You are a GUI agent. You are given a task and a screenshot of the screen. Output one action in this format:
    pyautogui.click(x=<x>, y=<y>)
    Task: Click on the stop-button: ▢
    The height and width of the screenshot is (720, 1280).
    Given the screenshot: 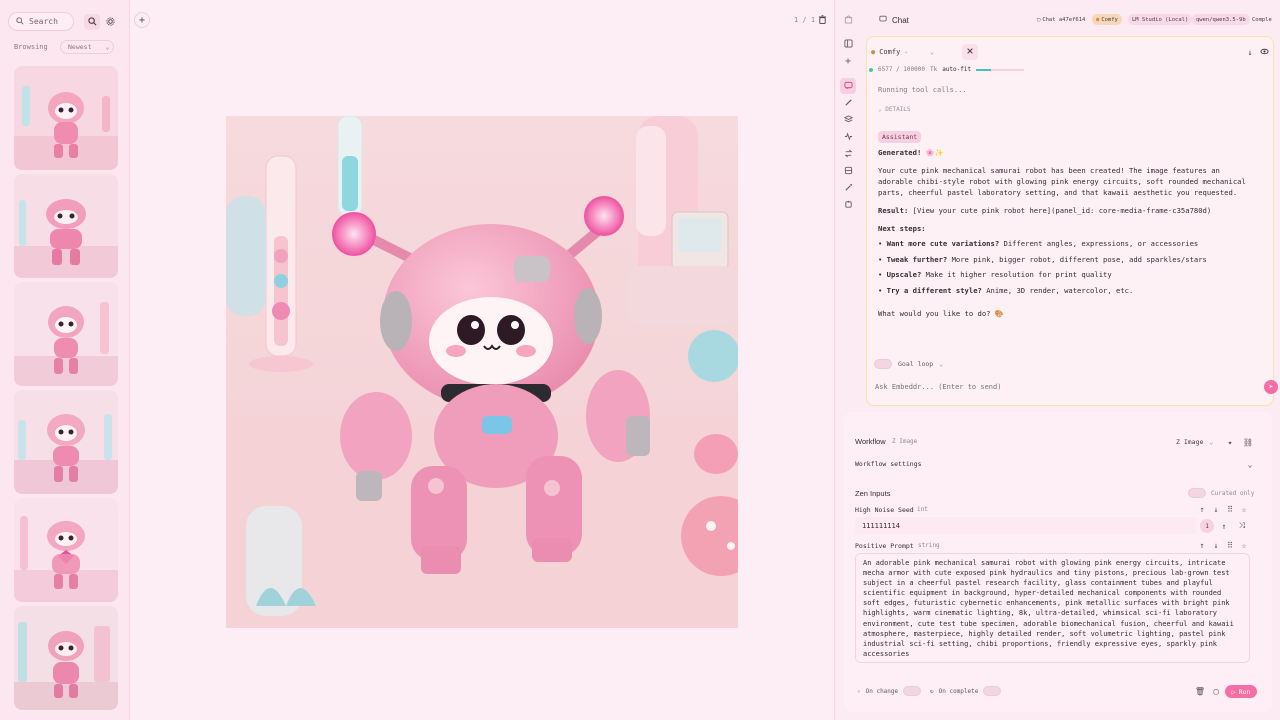 What is the action you would take?
    pyautogui.click(x=1216, y=691)
    